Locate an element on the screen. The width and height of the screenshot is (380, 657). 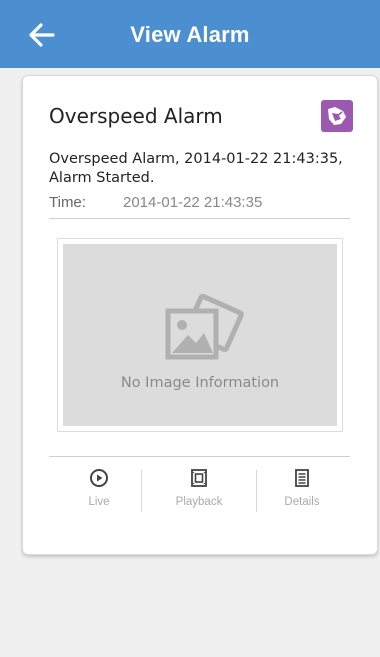
page-title: View Alarm is located at coordinates (190, 34).